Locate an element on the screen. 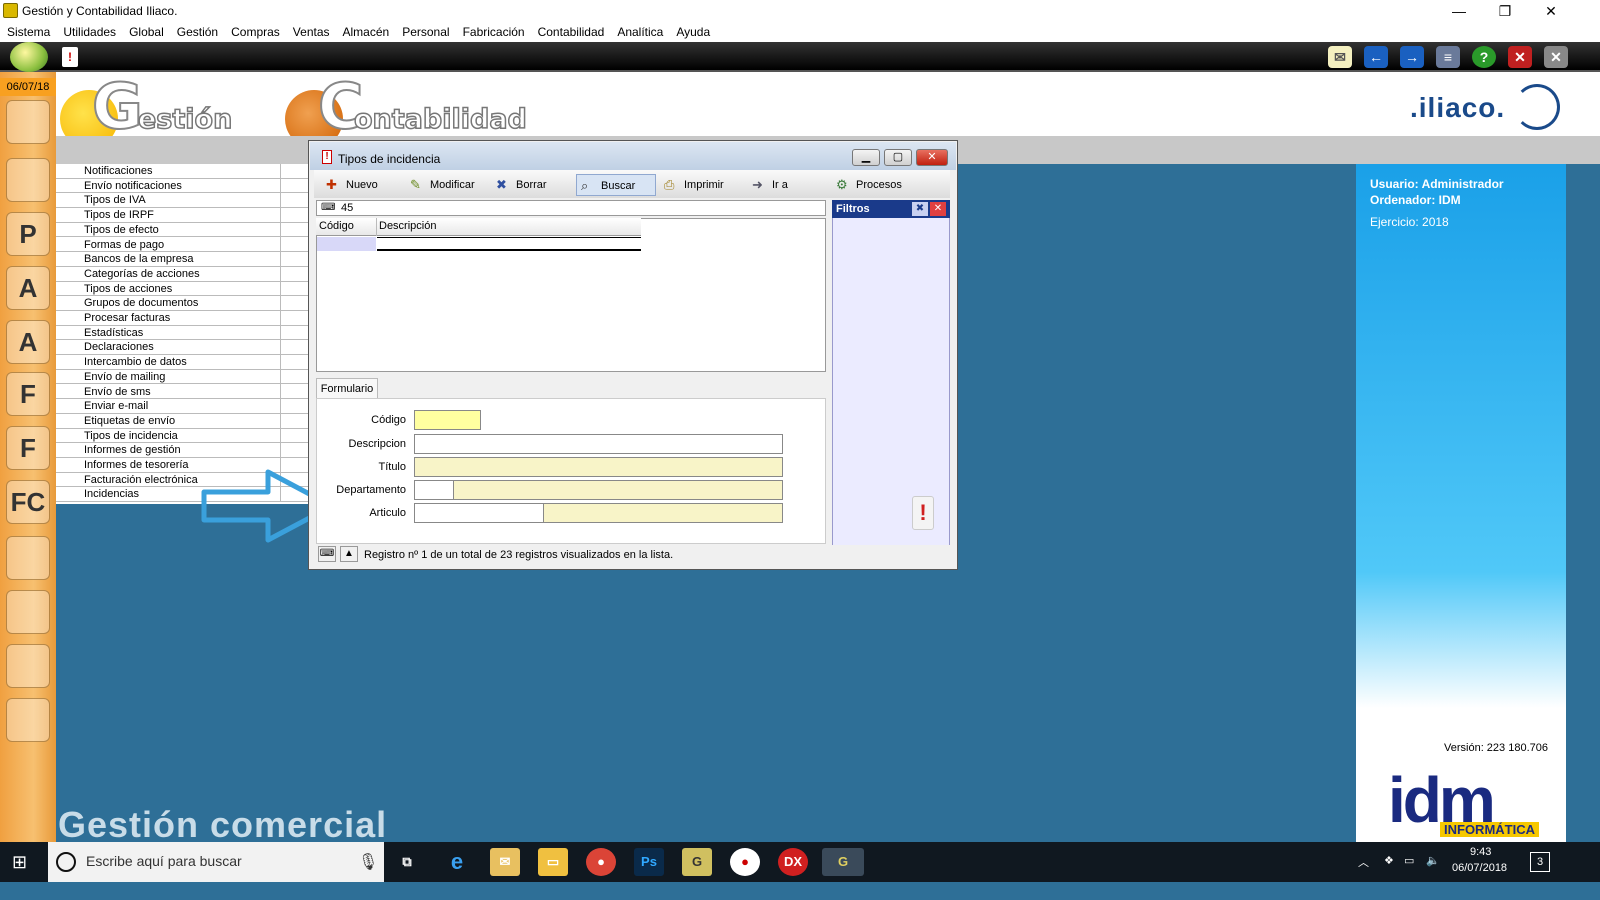 Image resolution: width=1600 pixels, height=900 pixels. menu-contabilidad: Contabilidad is located at coordinates (571, 30).